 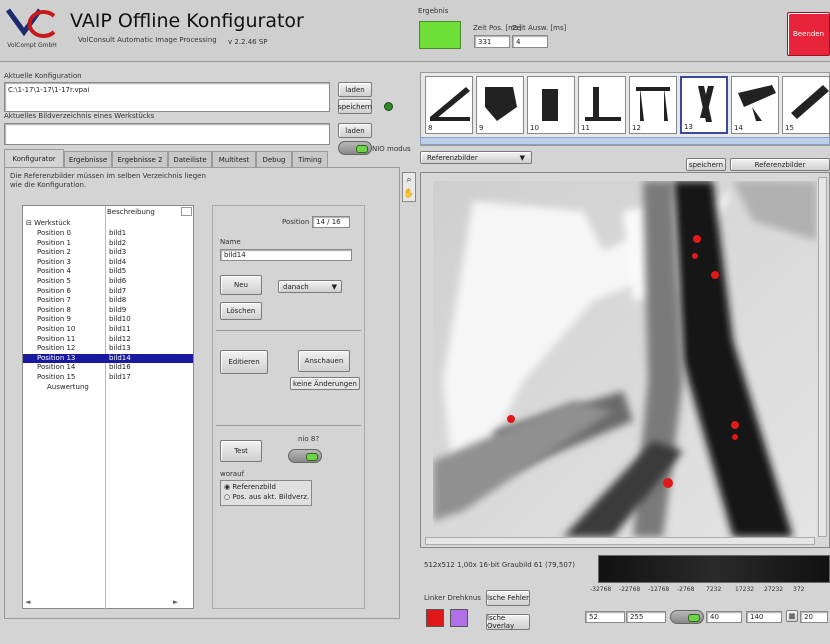 What do you see at coordinates (32, 45) in the screenshot?
I see `company-name: VolCompt GmbH` at bounding box center [32, 45].